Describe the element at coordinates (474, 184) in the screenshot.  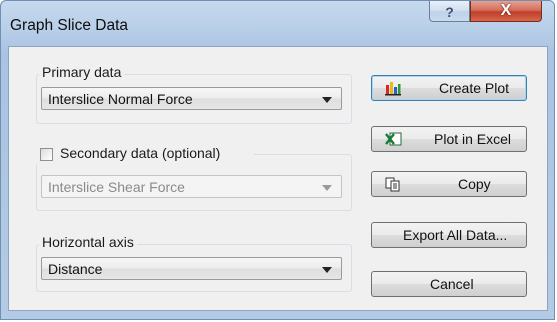
I see `copy-label: Copy` at that location.